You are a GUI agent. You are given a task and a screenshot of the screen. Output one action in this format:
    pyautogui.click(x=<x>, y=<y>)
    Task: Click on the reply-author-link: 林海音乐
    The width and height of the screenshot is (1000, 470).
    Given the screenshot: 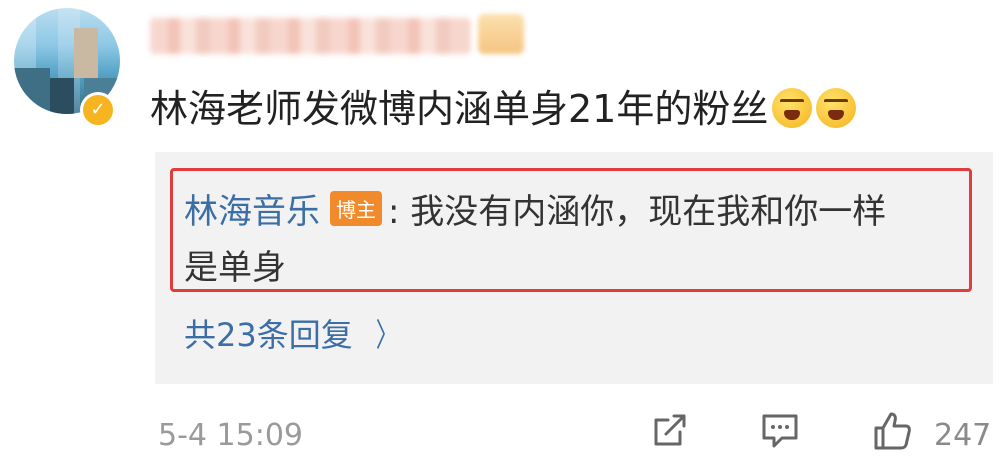 What is the action you would take?
    pyautogui.click(x=252, y=212)
    